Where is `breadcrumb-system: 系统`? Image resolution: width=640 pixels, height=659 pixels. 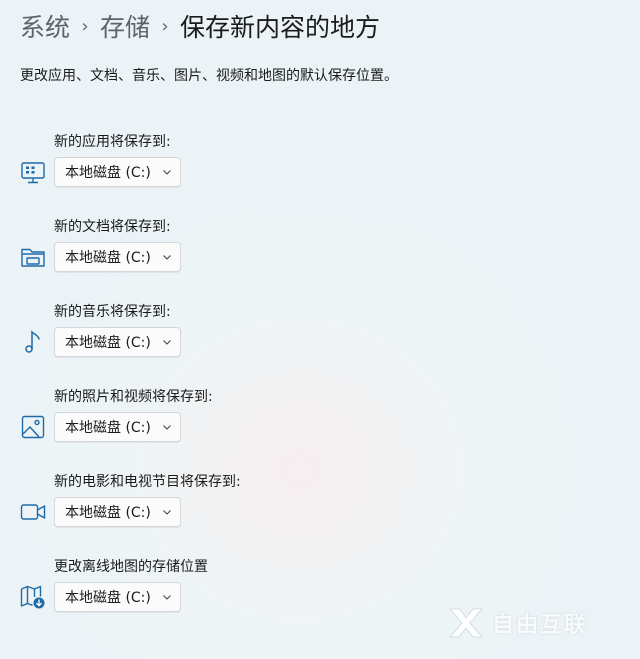 breadcrumb-system: 系统 is located at coordinates (45, 26).